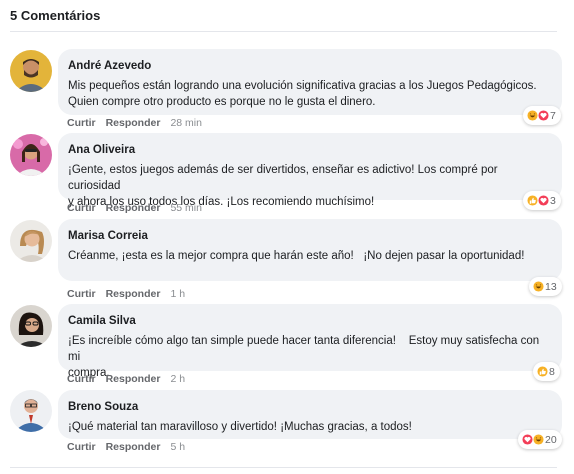 This screenshot has height=474, width=574. Describe the element at coordinates (552, 371) in the screenshot. I see `reaction-count: 8` at that location.